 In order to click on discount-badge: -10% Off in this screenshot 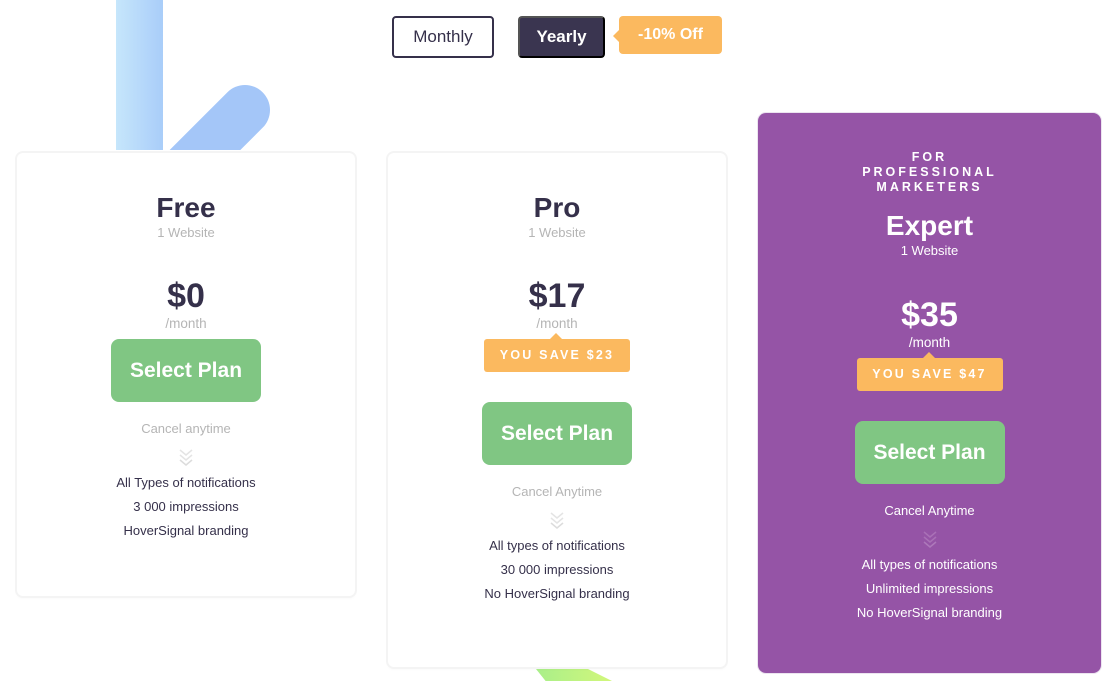, I will do `click(667, 35)`.